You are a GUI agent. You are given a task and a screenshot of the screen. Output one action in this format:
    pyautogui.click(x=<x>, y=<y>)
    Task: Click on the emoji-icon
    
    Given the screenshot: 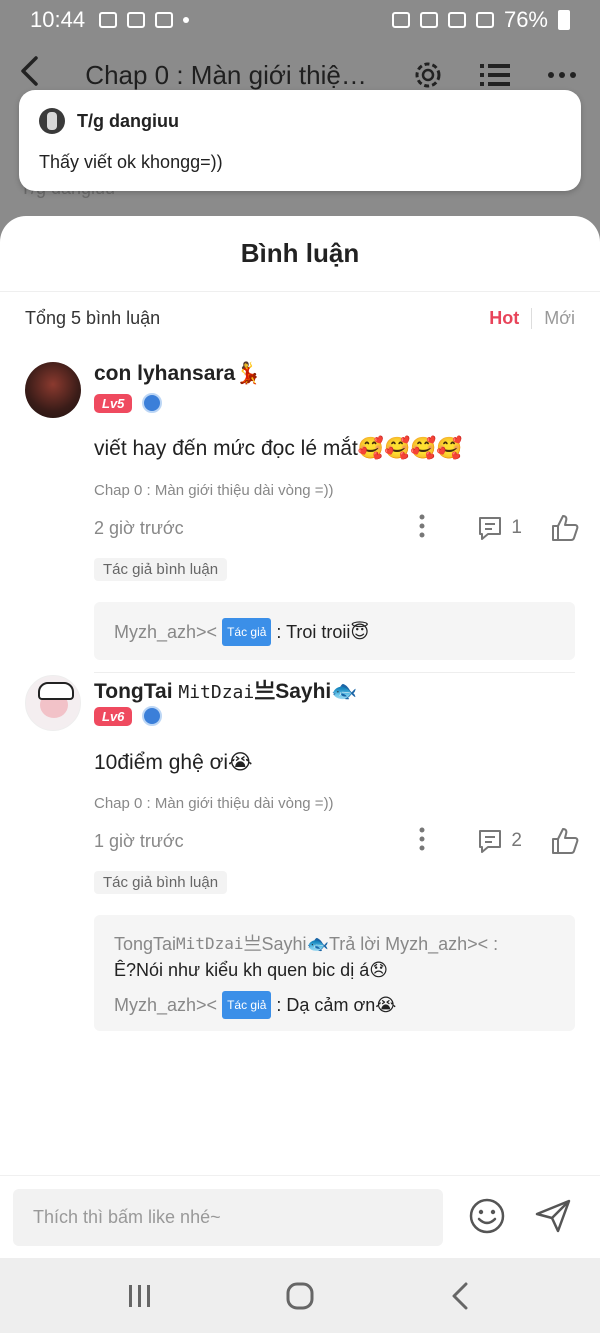 What is the action you would take?
    pyautogui.click(x=487, y=1216)
    